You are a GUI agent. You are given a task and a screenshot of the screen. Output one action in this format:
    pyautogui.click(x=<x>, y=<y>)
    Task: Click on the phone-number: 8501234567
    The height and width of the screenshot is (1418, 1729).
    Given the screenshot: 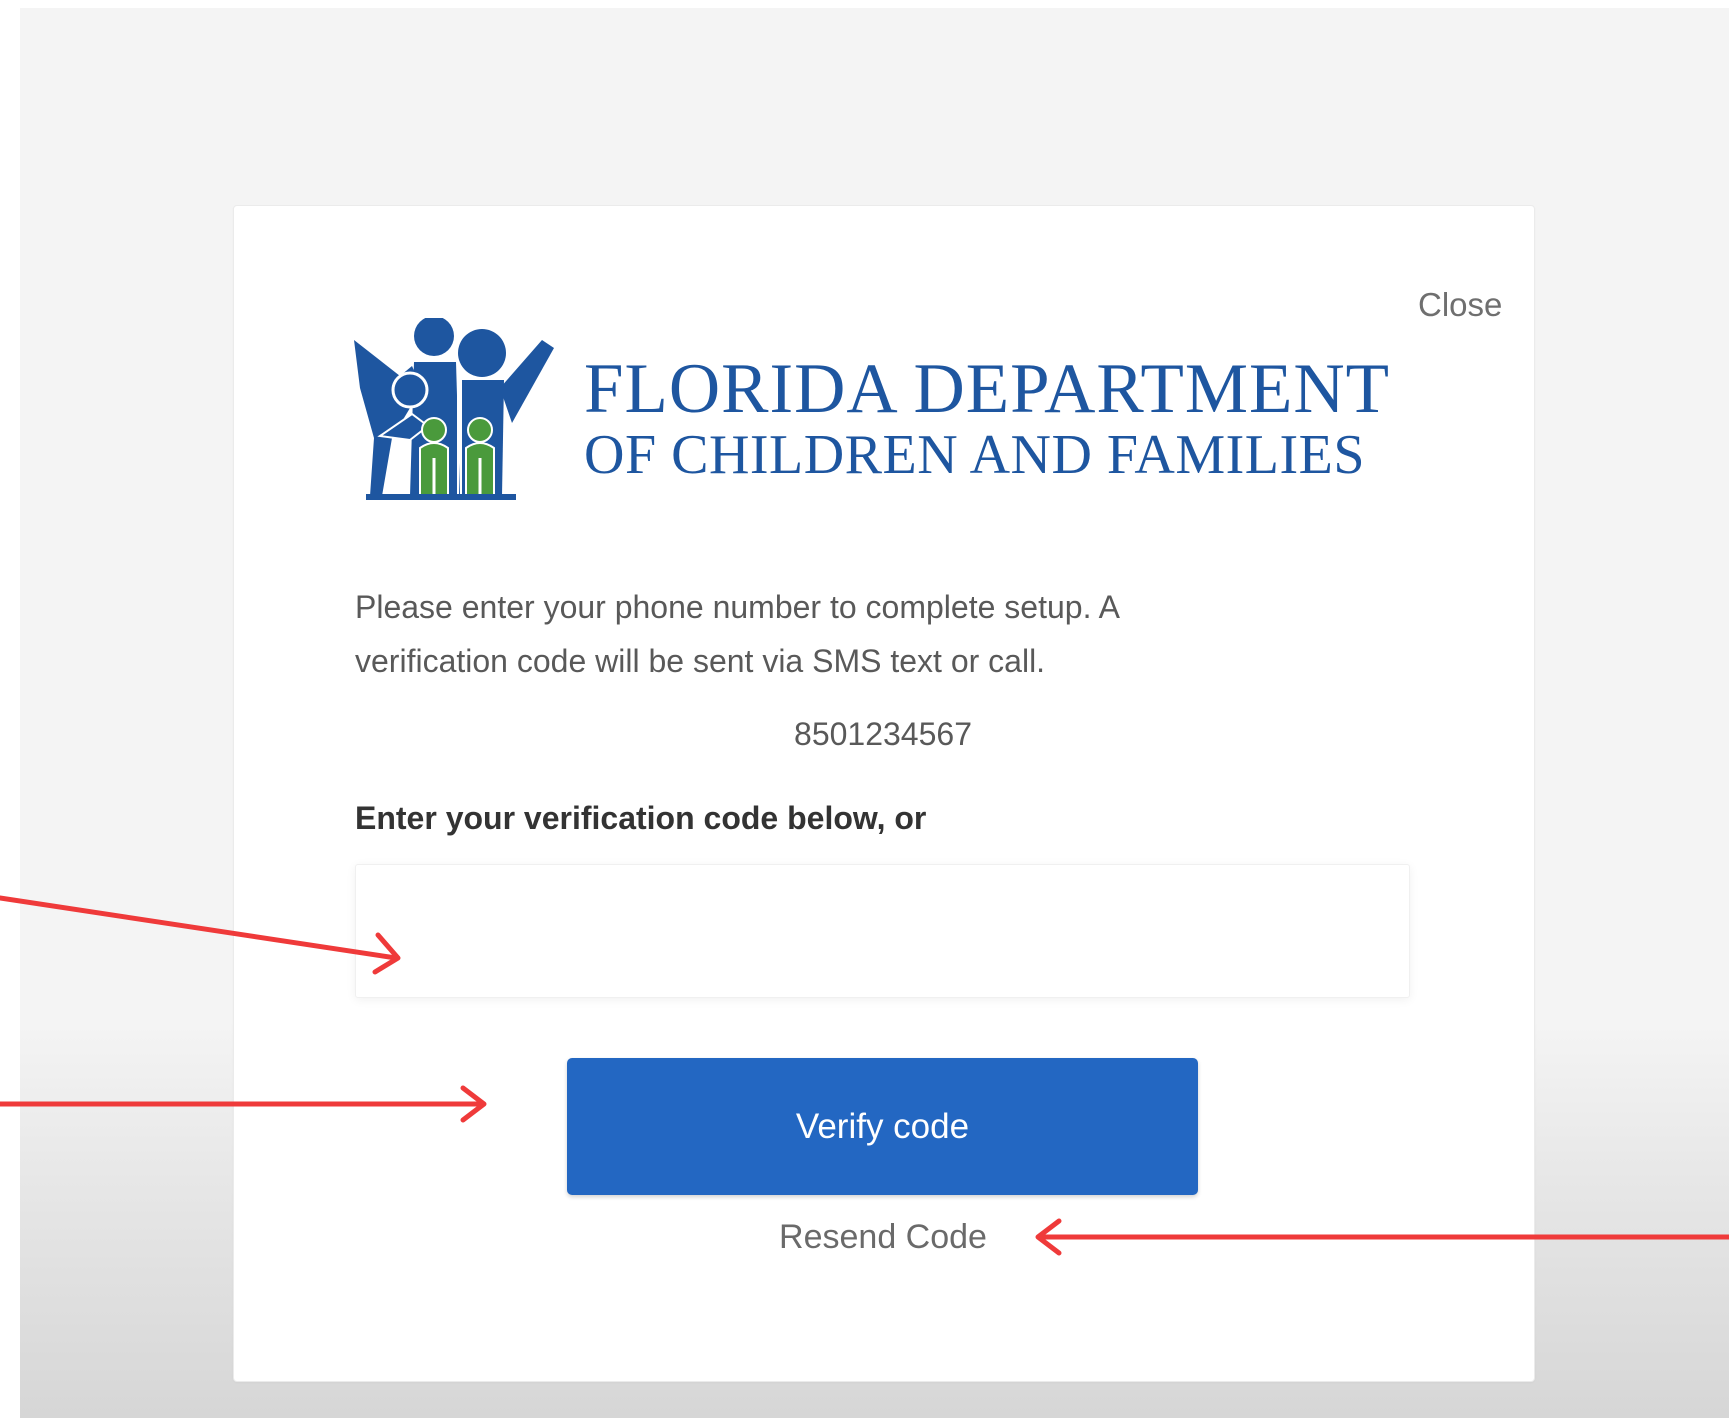 What is the action you would take?
    pyautogui.click(x=883, y=734)
    